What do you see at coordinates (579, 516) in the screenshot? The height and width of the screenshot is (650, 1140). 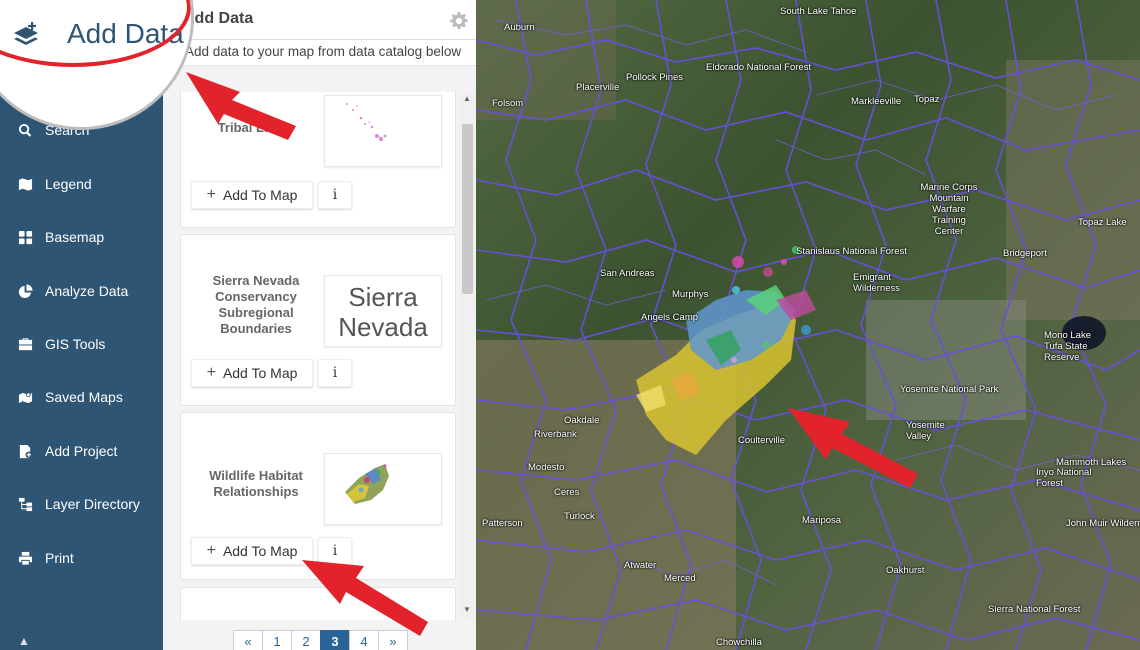 I see `map-label: Turlock` at bounding box center [579, 516].